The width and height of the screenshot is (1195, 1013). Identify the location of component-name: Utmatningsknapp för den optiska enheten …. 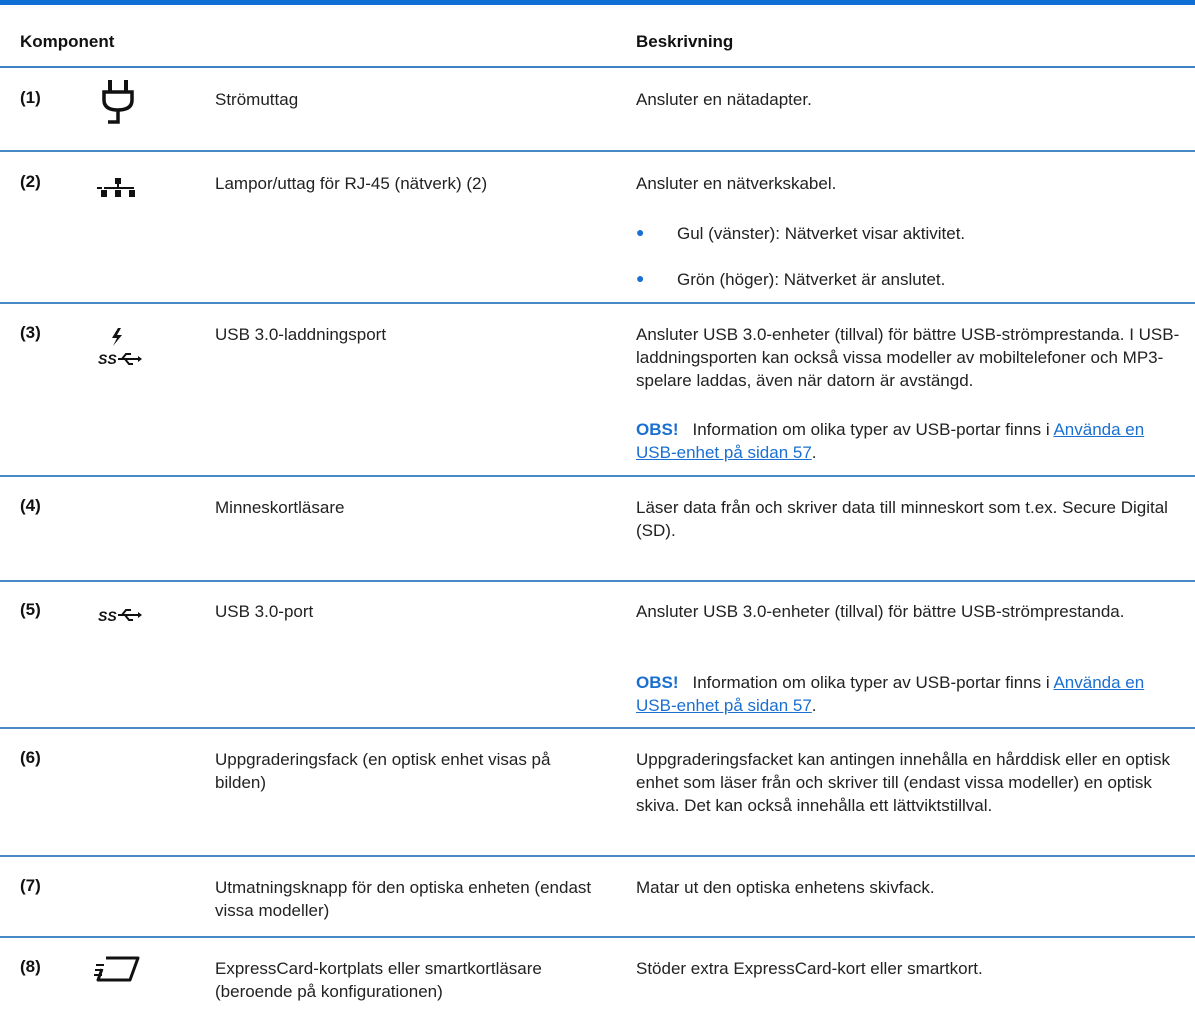
(403, 899).